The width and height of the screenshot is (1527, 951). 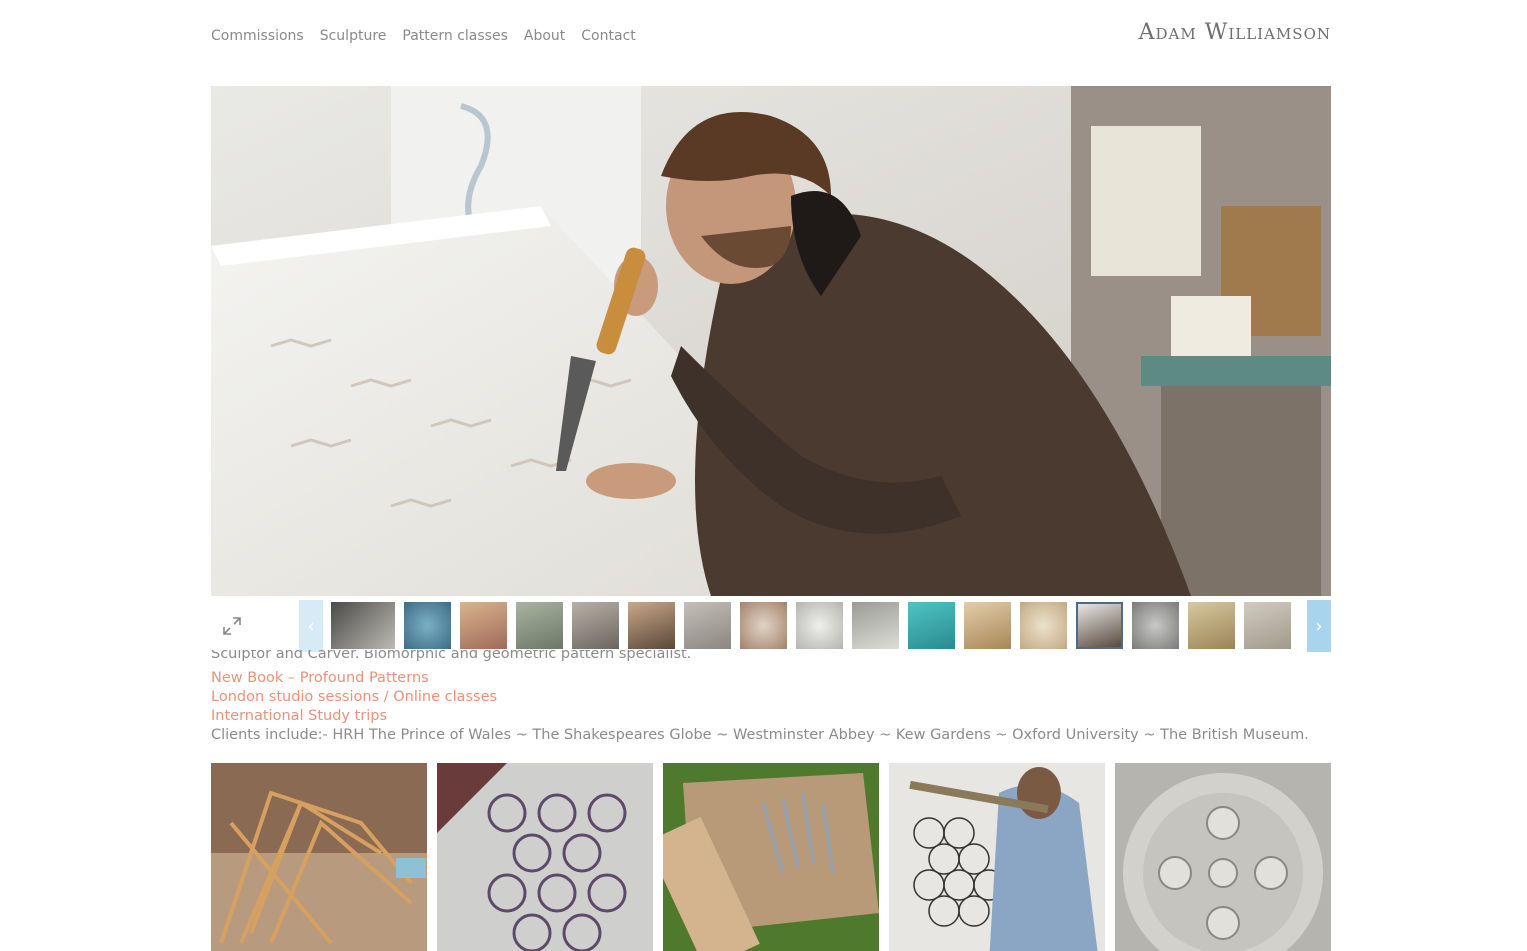 What do you see at coordinates (1099, 625) in the screenshot?
I see `thumbnail-active` at bounding box center [1099, 625].